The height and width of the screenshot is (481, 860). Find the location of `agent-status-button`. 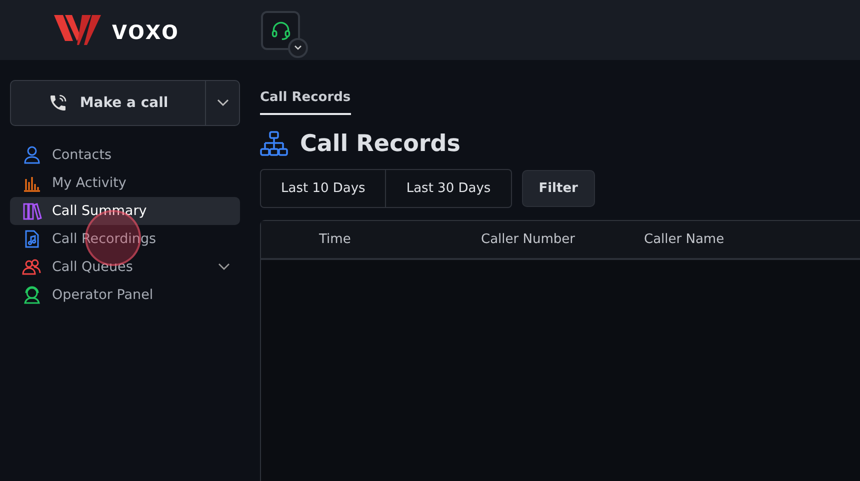

agent-status-button is located at coordinates (280, 30).